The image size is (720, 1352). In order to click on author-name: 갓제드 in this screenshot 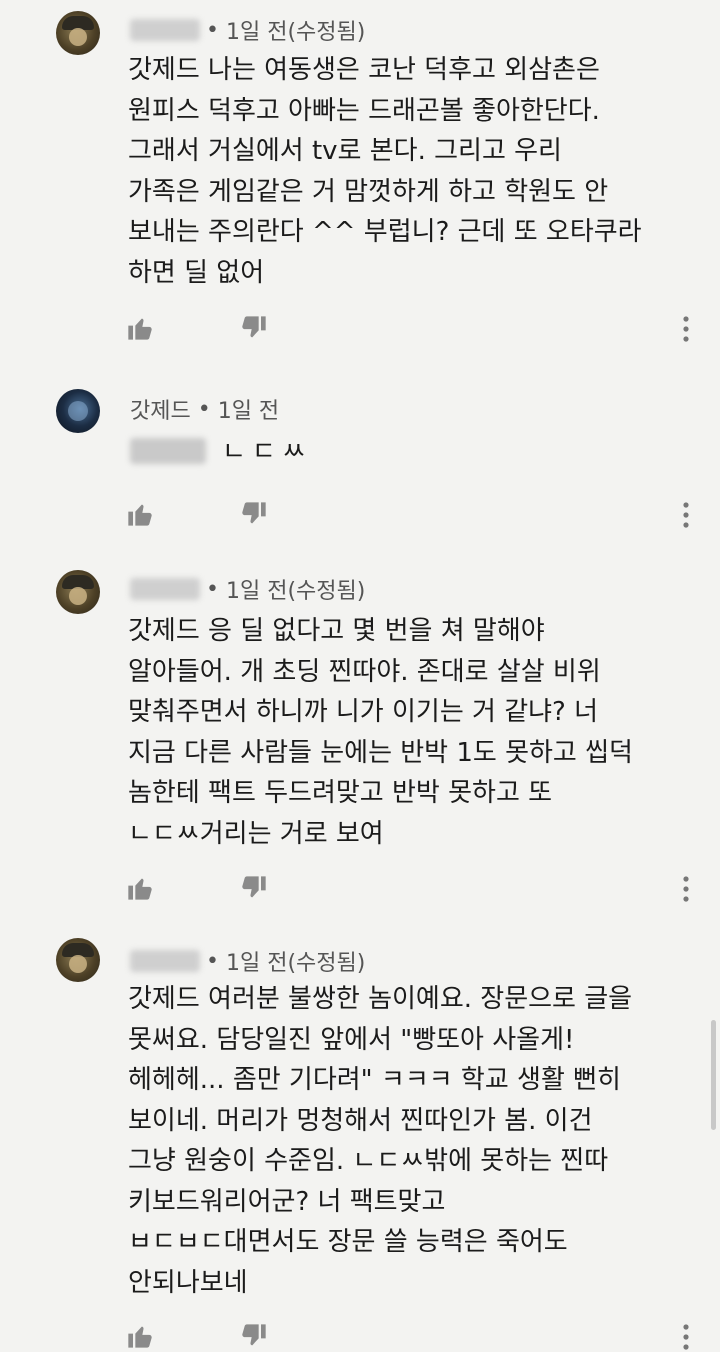, I will do `click(160, 409)`.